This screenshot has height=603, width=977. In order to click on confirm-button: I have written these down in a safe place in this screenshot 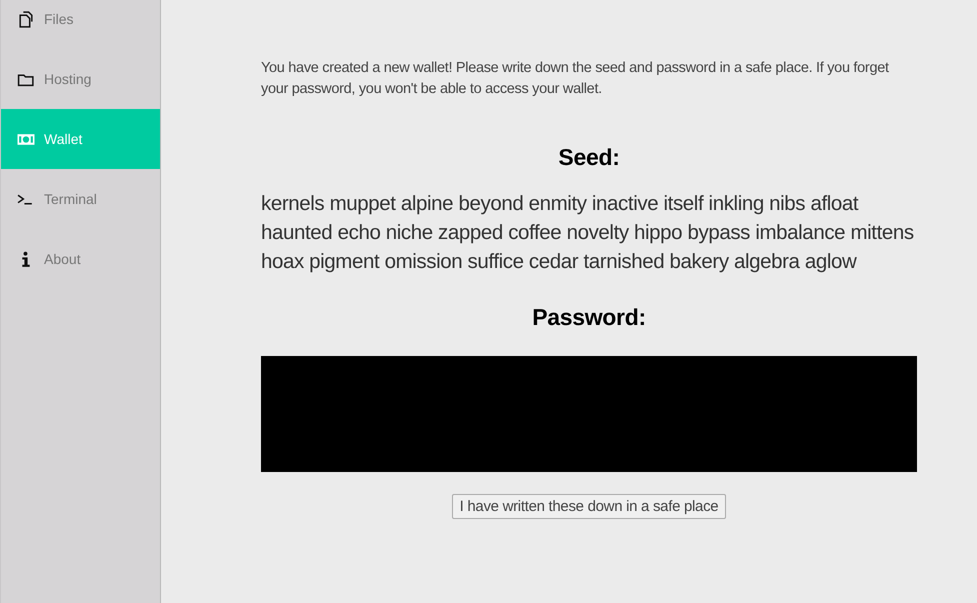, I will do `click(589, 506)`.